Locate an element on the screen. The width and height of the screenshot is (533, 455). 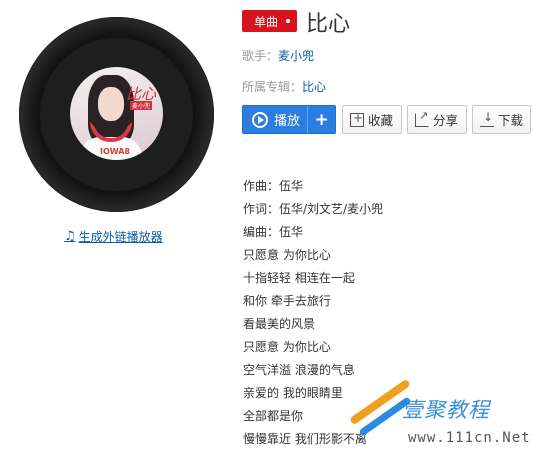
lyric-line: 和你 牵手去旅行 is located at coordinates (287, 301).